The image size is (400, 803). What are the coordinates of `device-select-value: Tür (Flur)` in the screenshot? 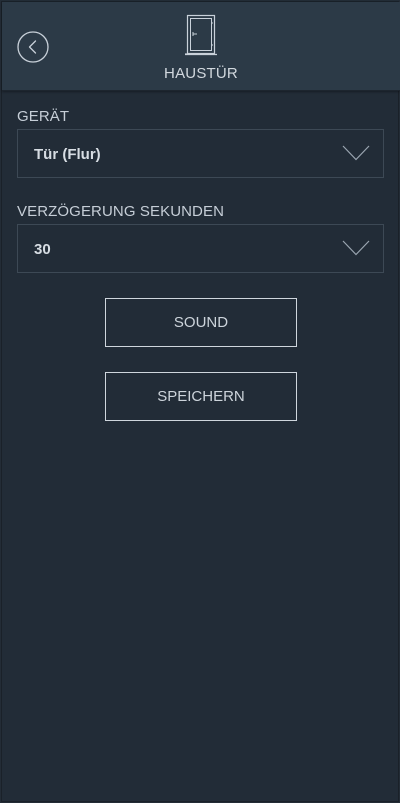 It's located at (67, 154).